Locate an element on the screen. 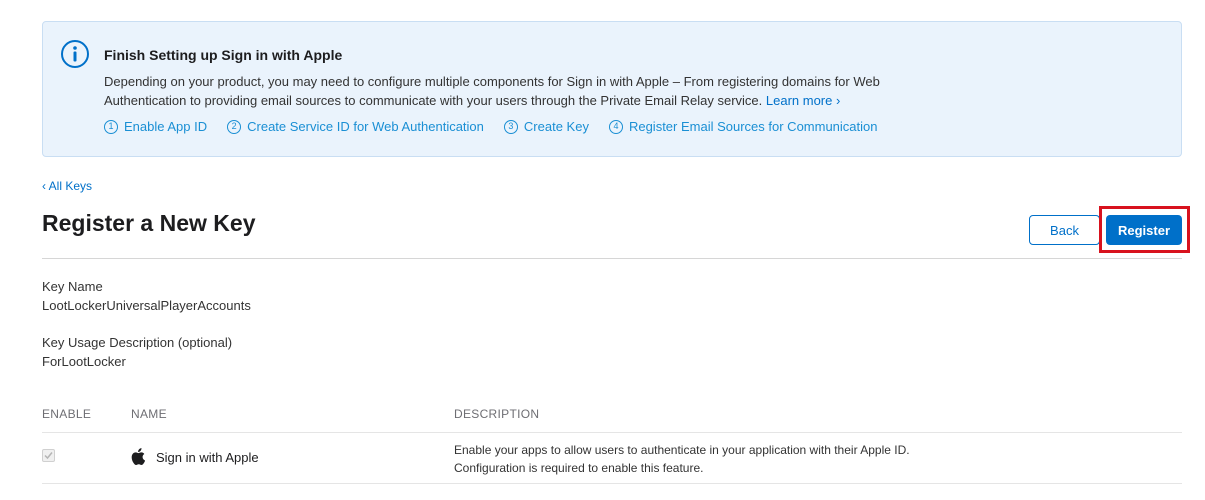 The image size is (1205, 500). step-number: 3 is located at coordinates (510, 126).